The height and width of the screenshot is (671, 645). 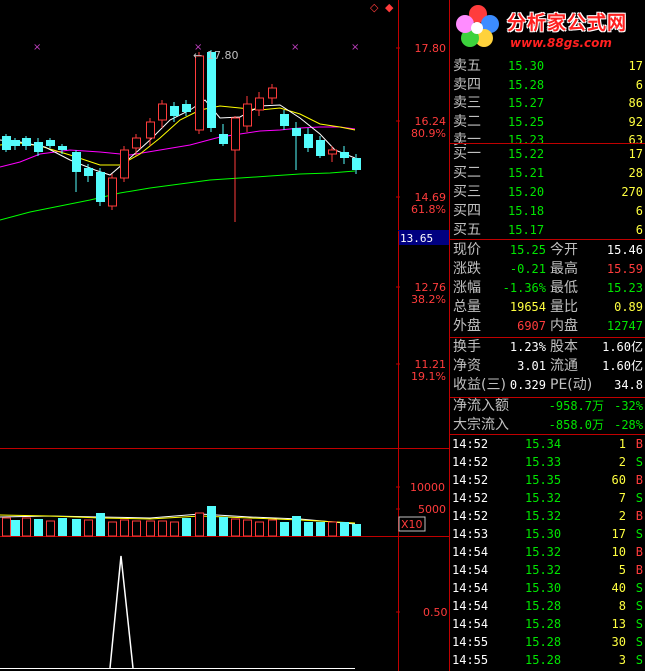 I want to click on tick-row: 14:54 15.32 5 B, so click(x=547, y=570).